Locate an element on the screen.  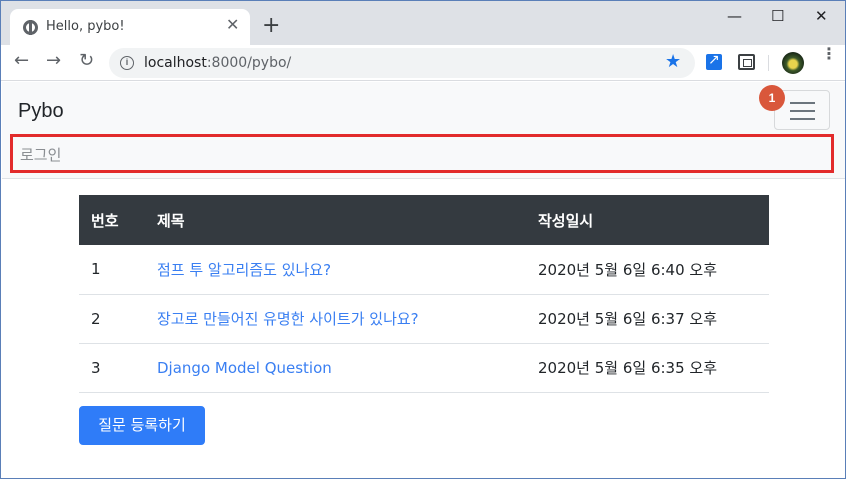
tab-title: Hello, pybo! is located at coordinates (85, 26).